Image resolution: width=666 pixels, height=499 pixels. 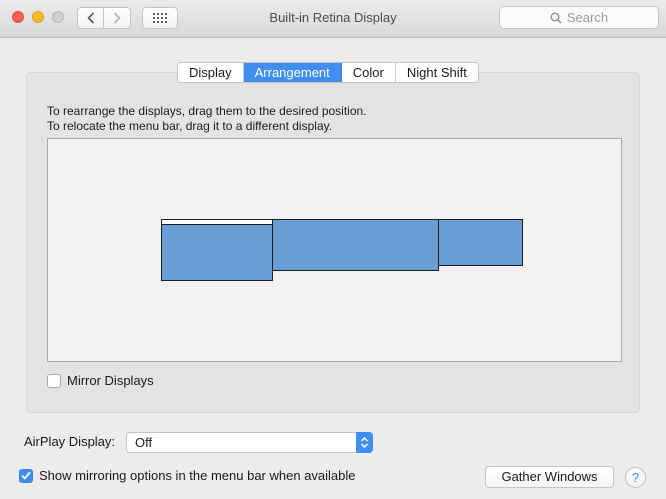 What do you see at coordinates (249, 442) in the screenshot?
I see `airplay-select: Off` at bounding box center [249, 442].